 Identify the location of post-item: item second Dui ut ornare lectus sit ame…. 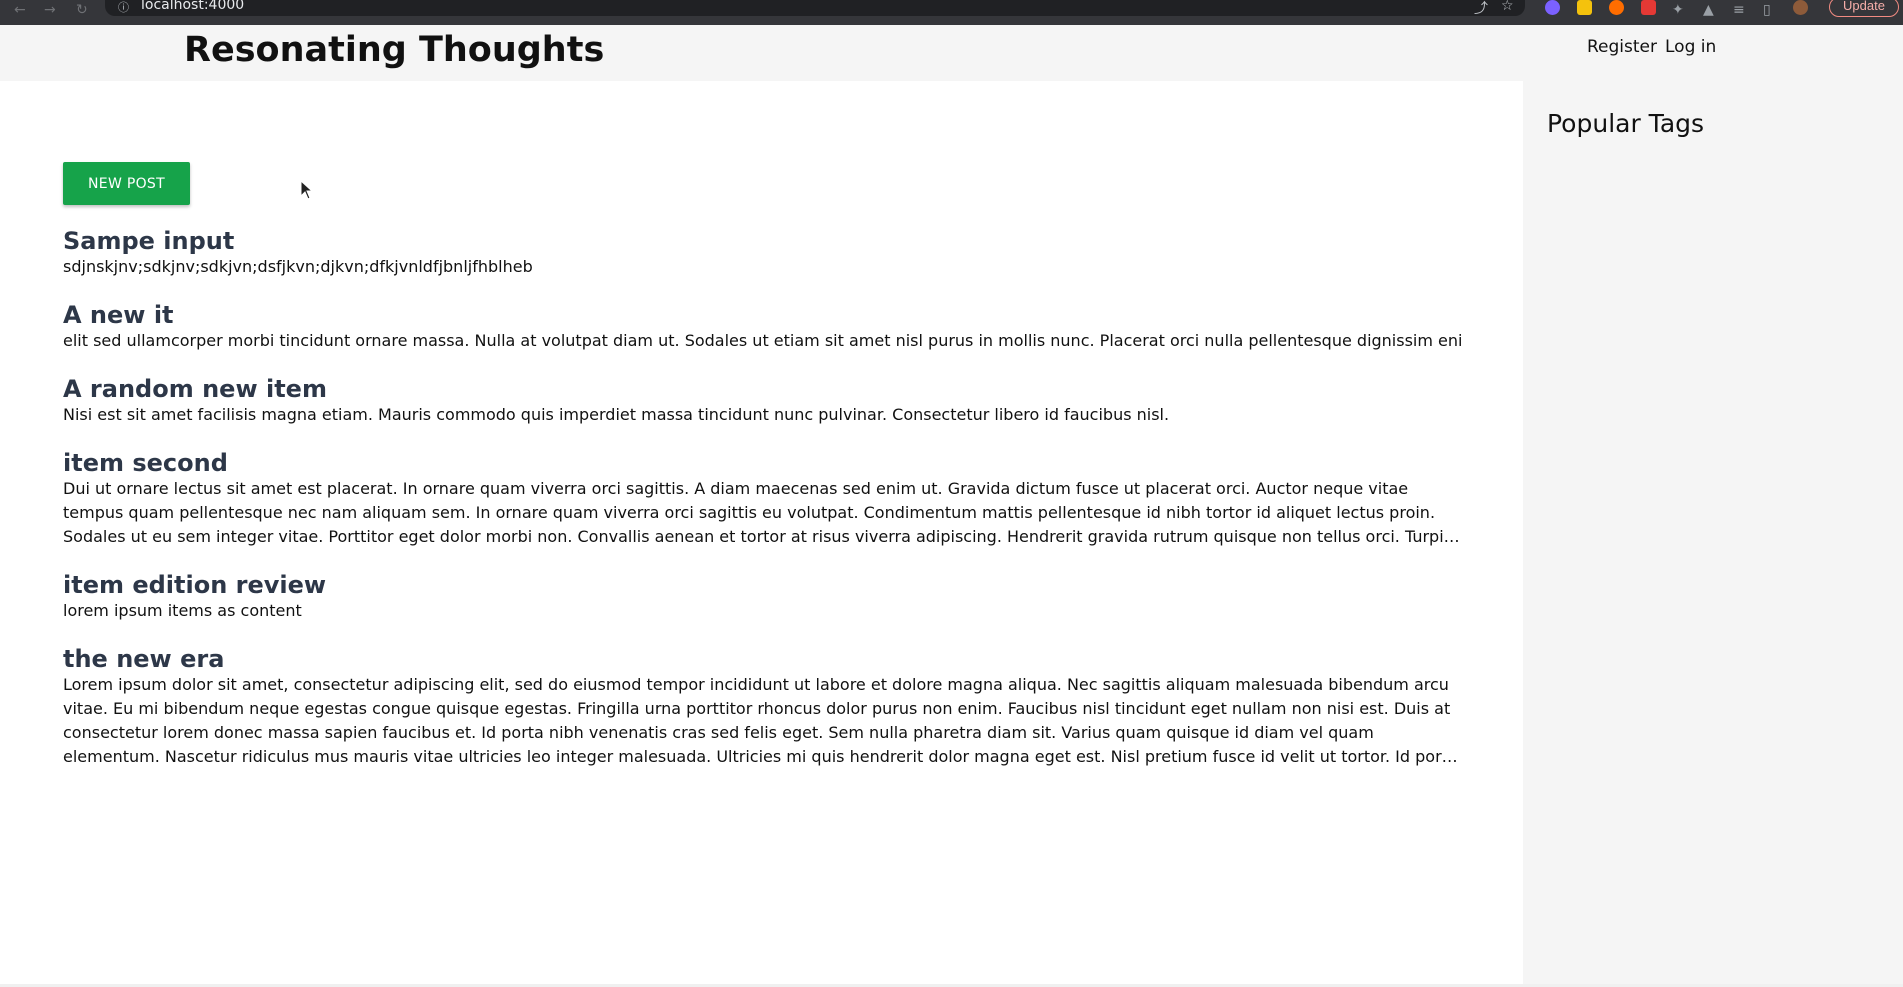
(763, 499).